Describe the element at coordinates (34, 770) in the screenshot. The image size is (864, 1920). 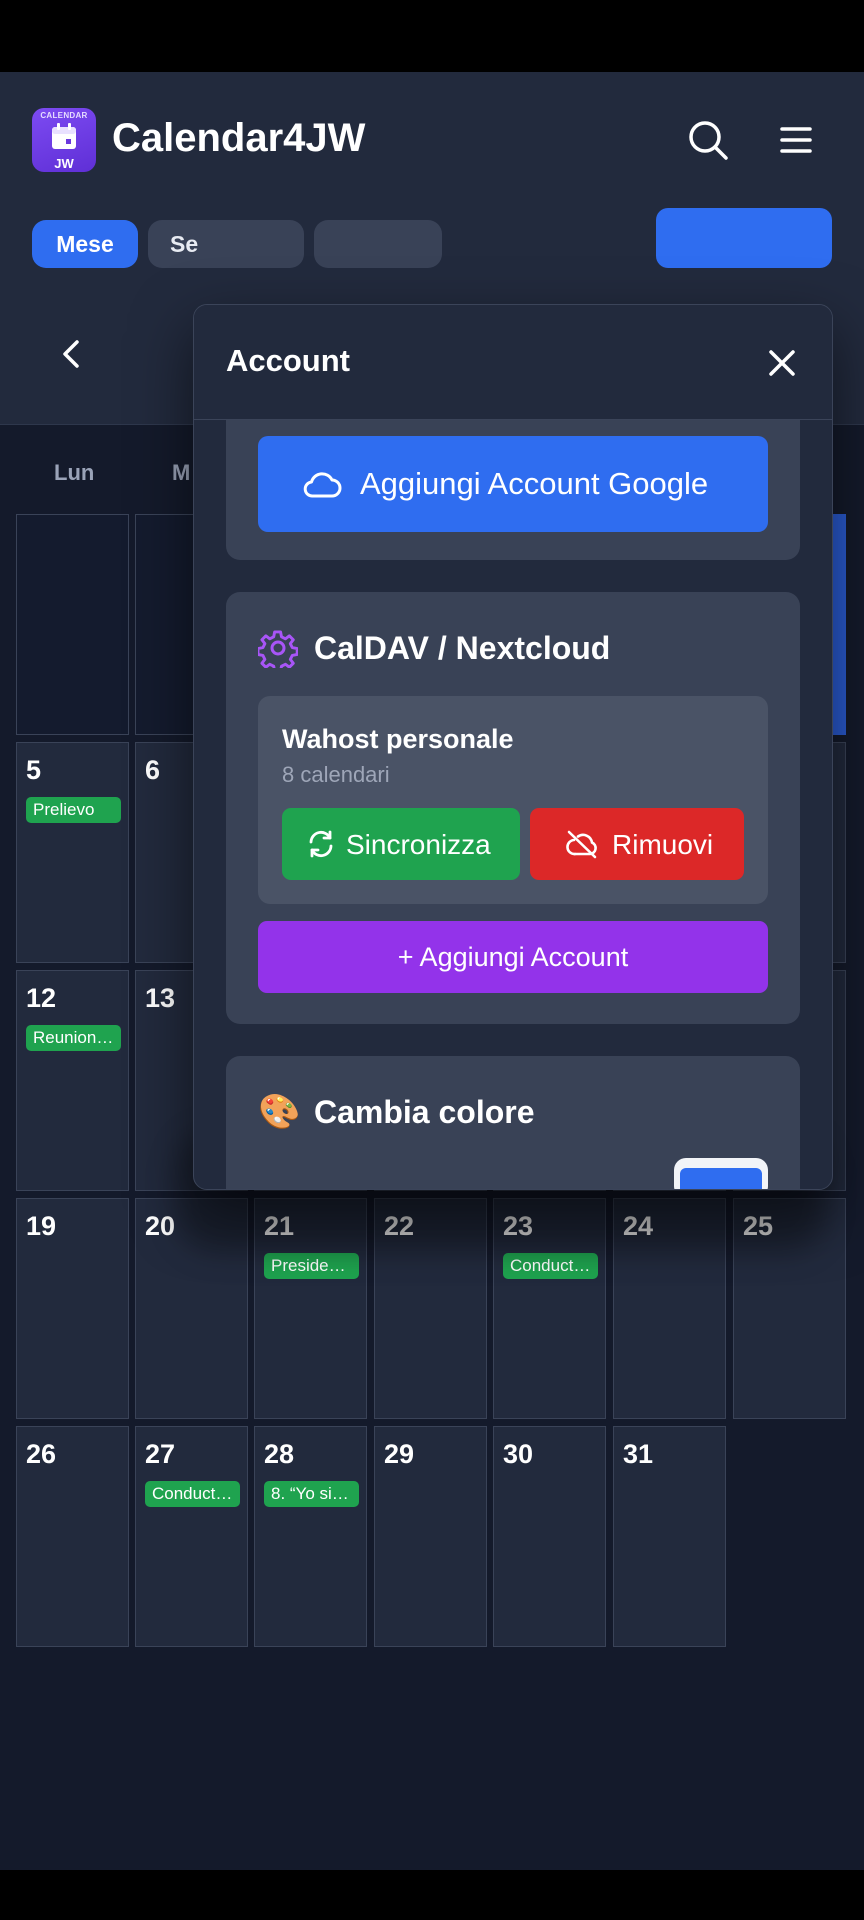
I see `day-number: 5` at that location.